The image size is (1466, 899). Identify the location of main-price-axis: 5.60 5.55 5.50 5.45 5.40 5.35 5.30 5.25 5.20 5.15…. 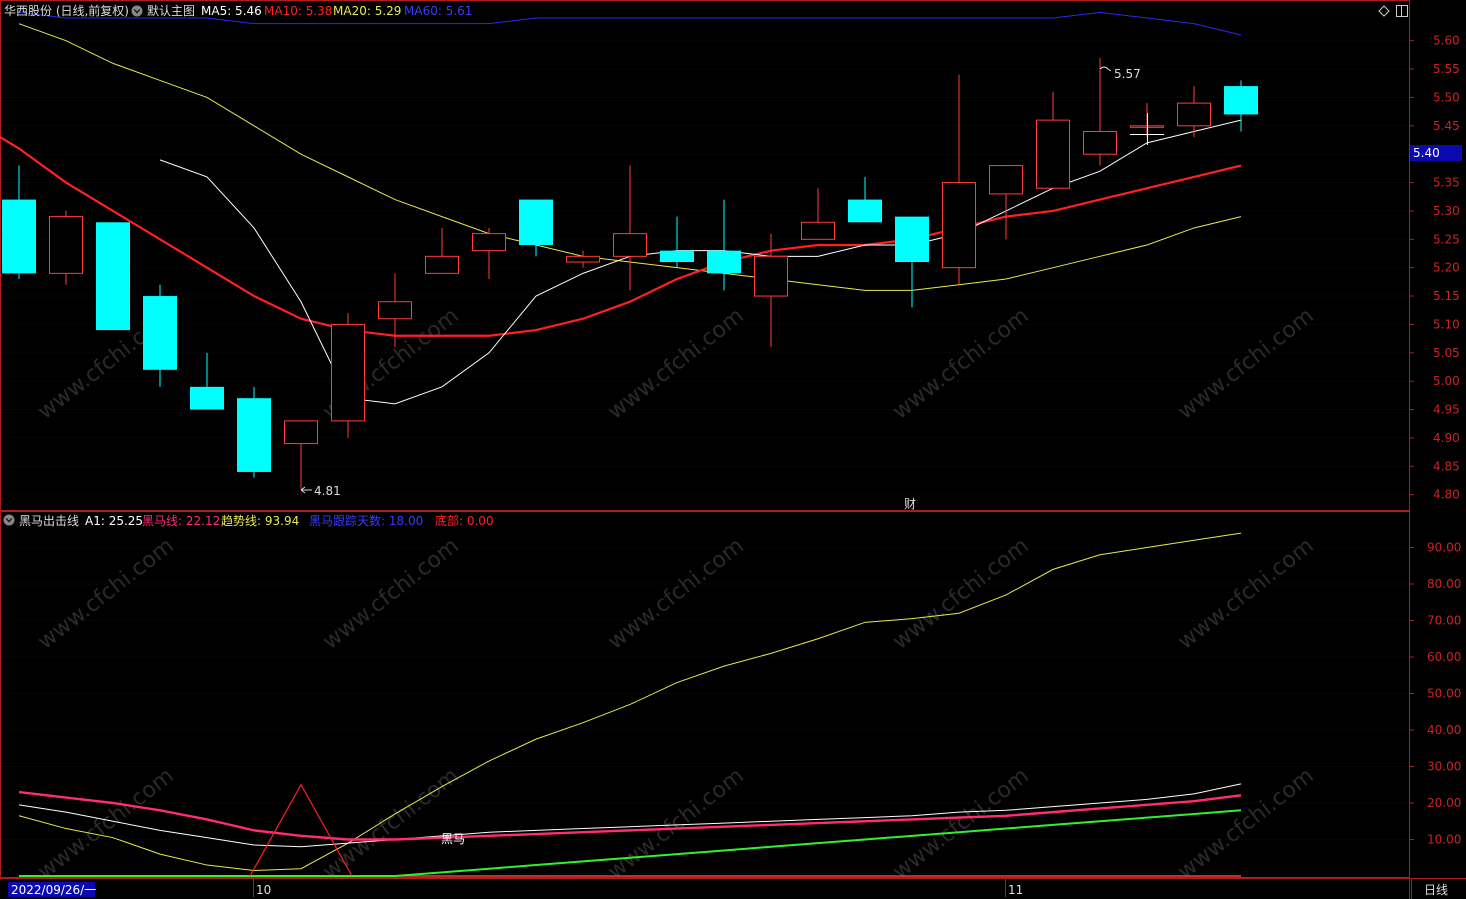
(1434, 268).